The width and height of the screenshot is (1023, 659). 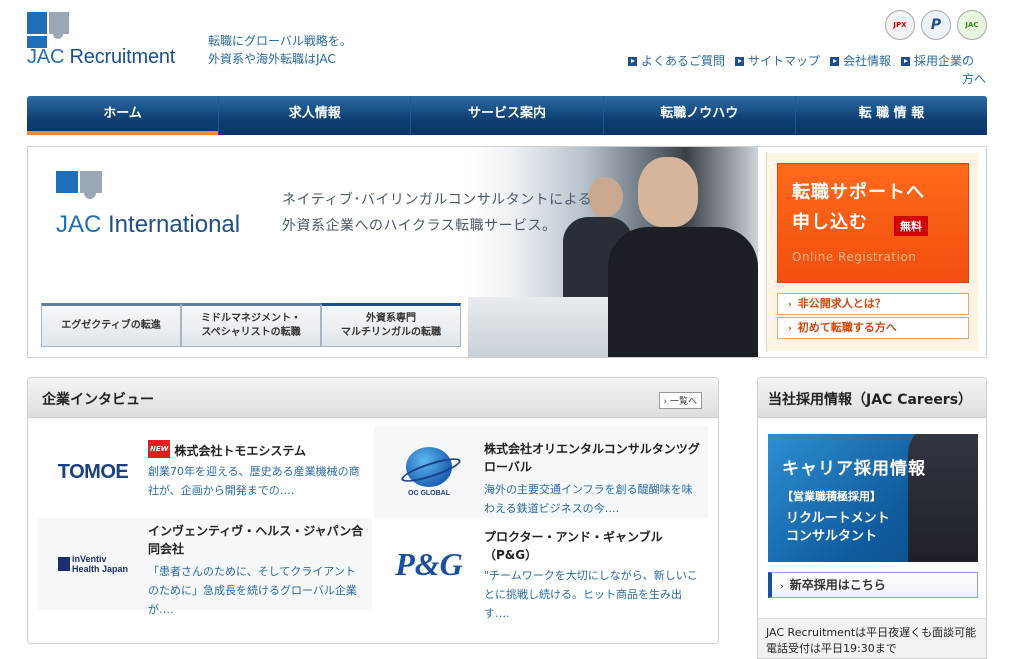 I want to click on nav-jobs: 求人情報, so click(x=315, y=115).